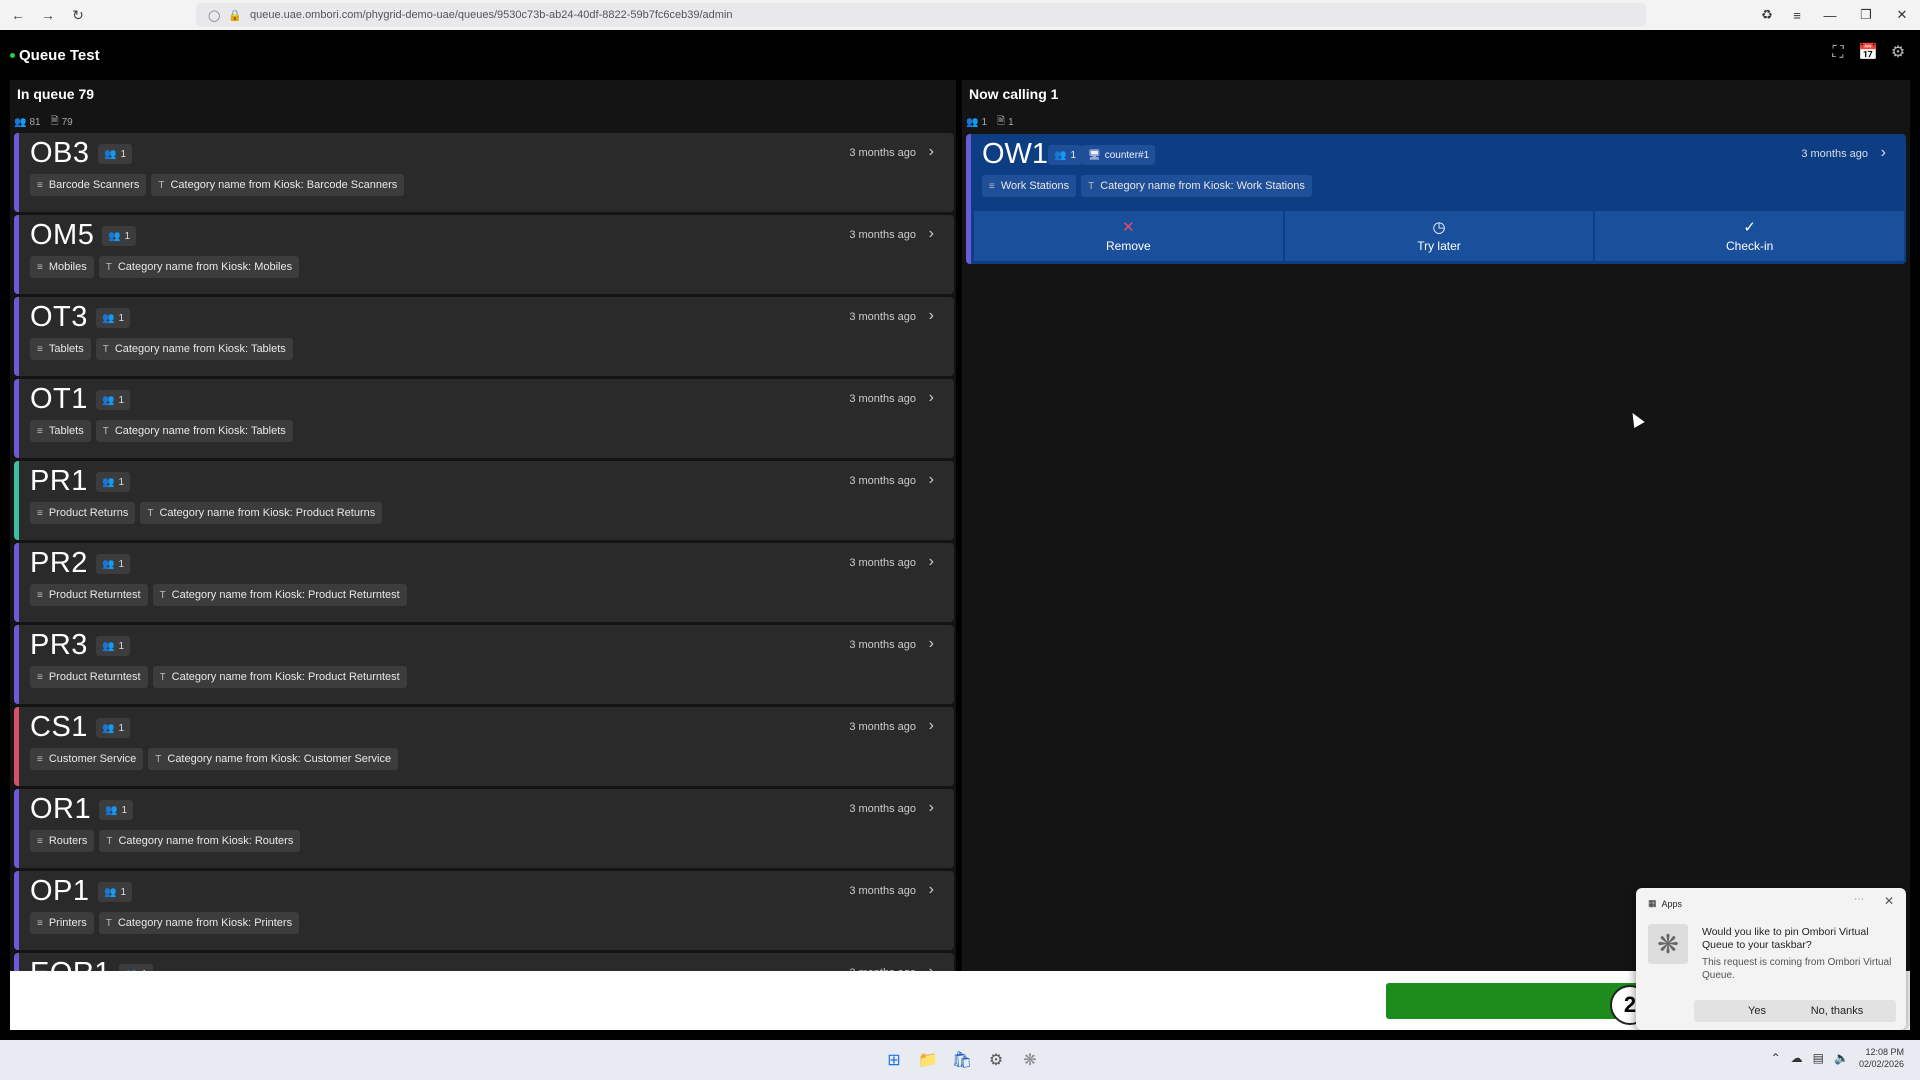  What do you see at coordinates (484, 962) in the screenshot?
I see `ticket-card: EOR1👥13 months ago›` at bounding box center [484, 962].